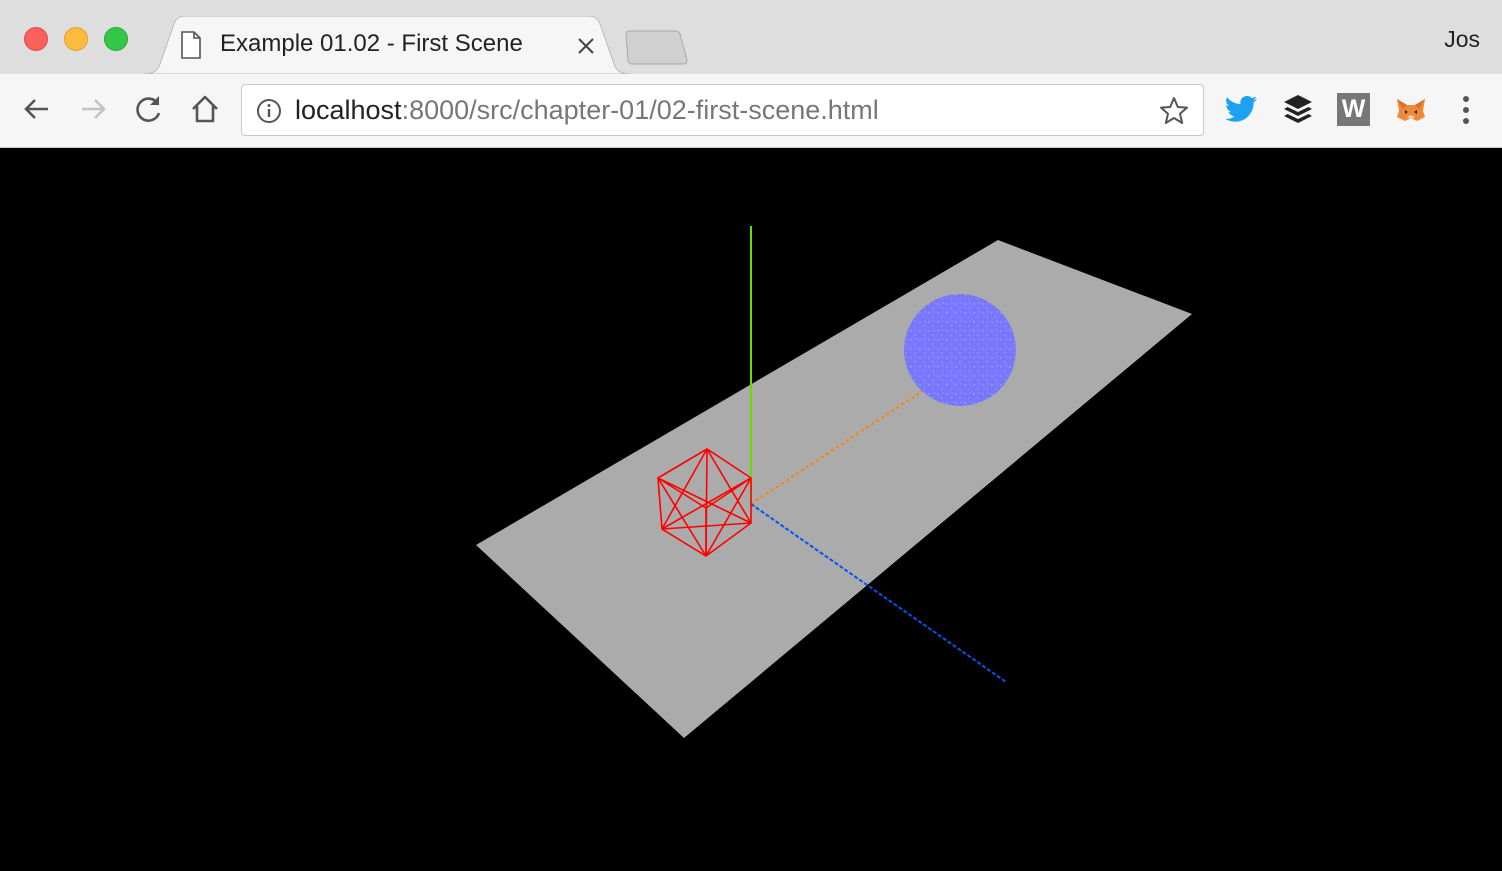 Image resolution: width=1502 pixels, height=871 pixels. I want to click on title-bar: Example 01.02 - First Scene Jos, so click(751, 37).